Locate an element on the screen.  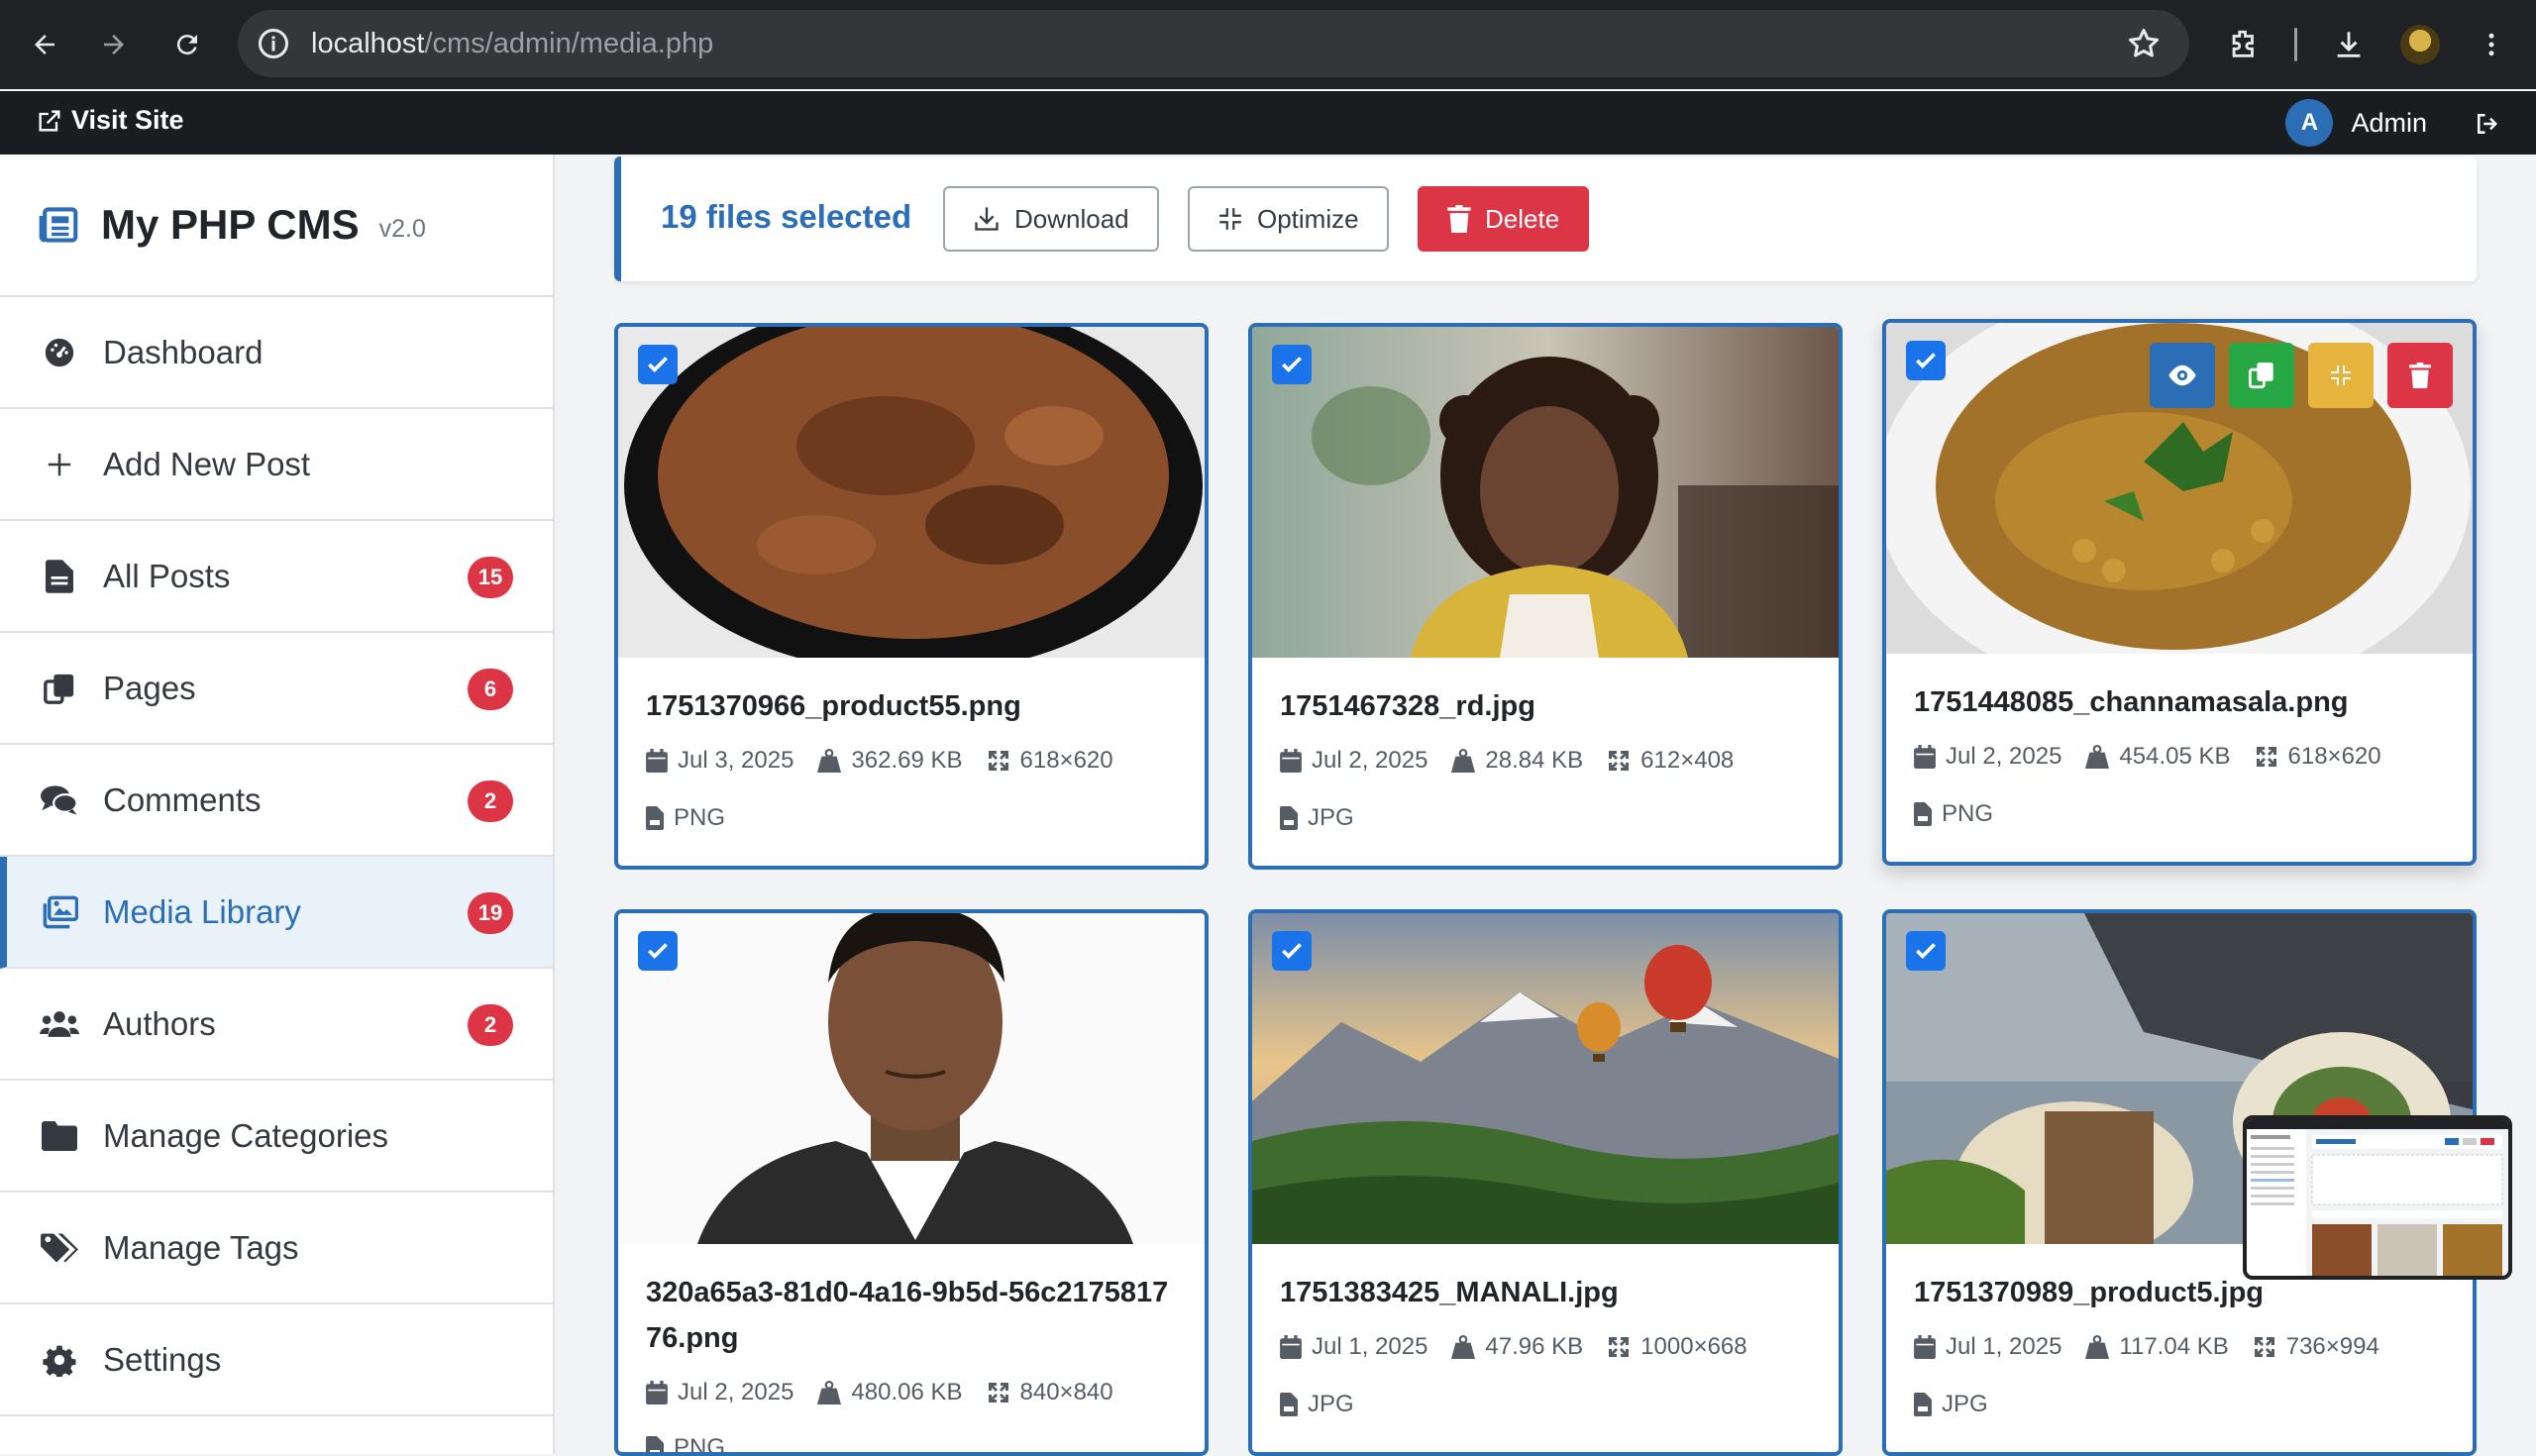
view-button is located at coordinates (2182, 375).